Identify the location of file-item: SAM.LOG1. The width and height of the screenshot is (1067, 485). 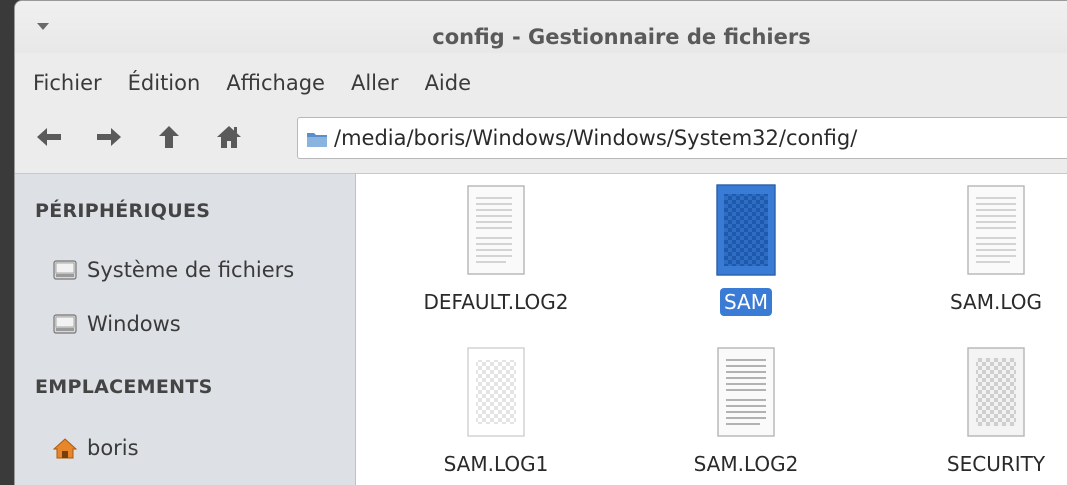
(496, 412).